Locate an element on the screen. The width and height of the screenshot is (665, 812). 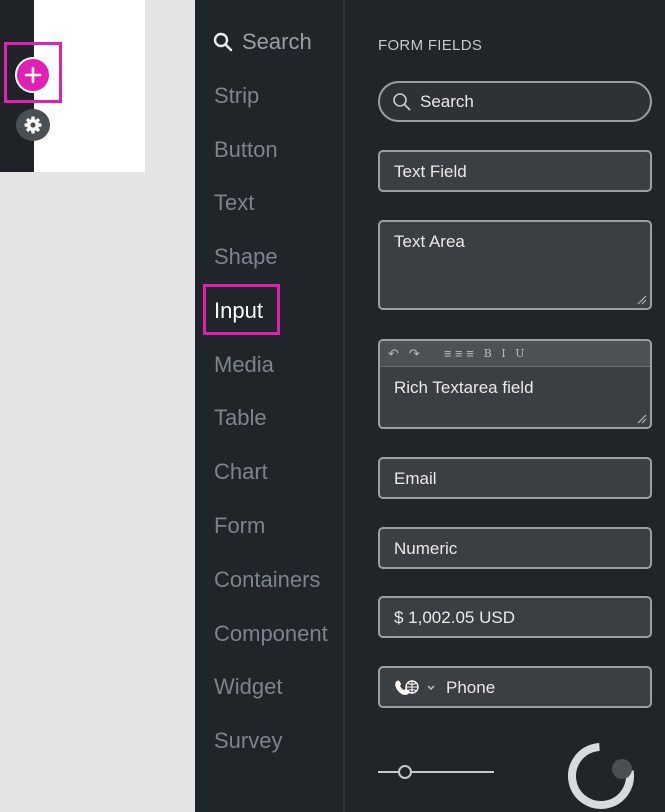
gear-icon is located at coordinates (33, 125).